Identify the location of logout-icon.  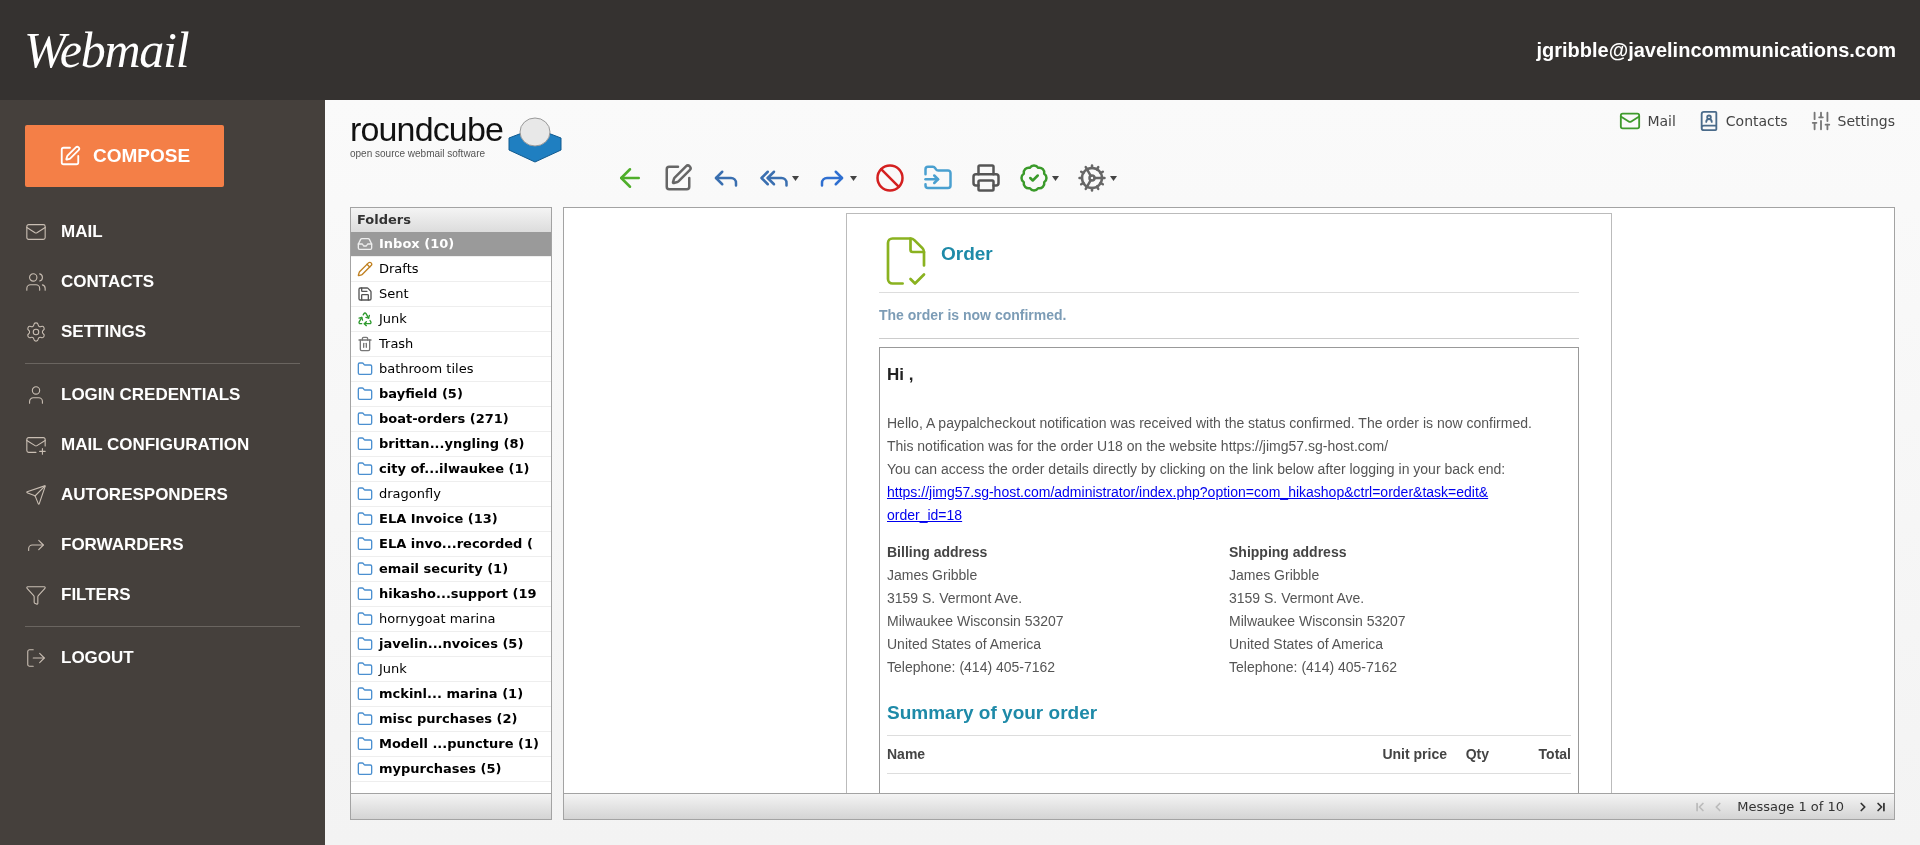
(36, 658).